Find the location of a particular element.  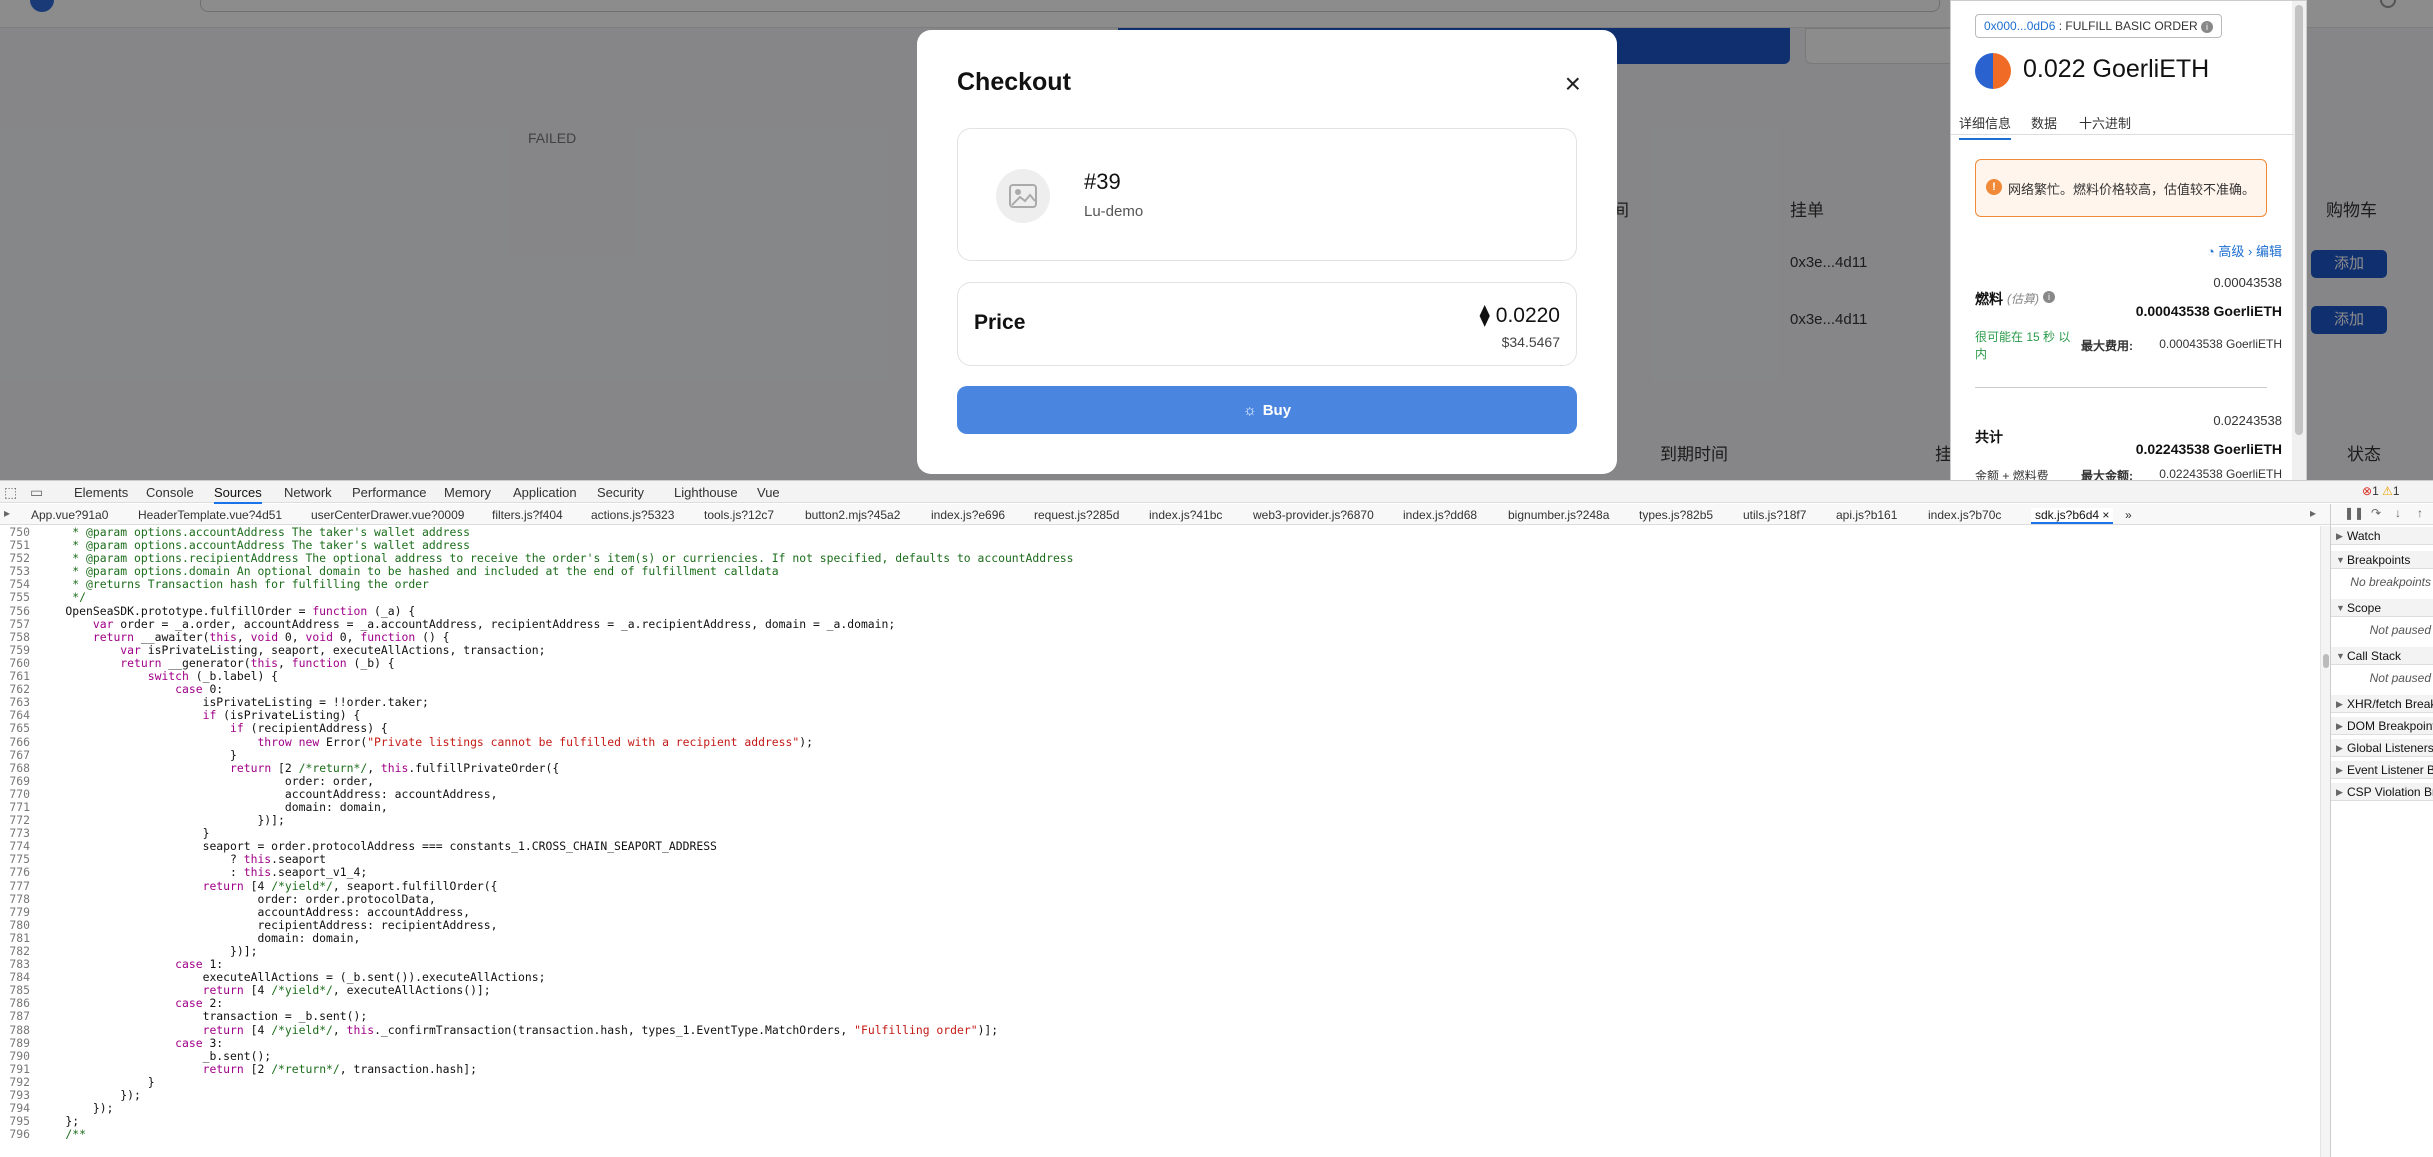

line-number: 789 is located at coordinates (17, 1043).